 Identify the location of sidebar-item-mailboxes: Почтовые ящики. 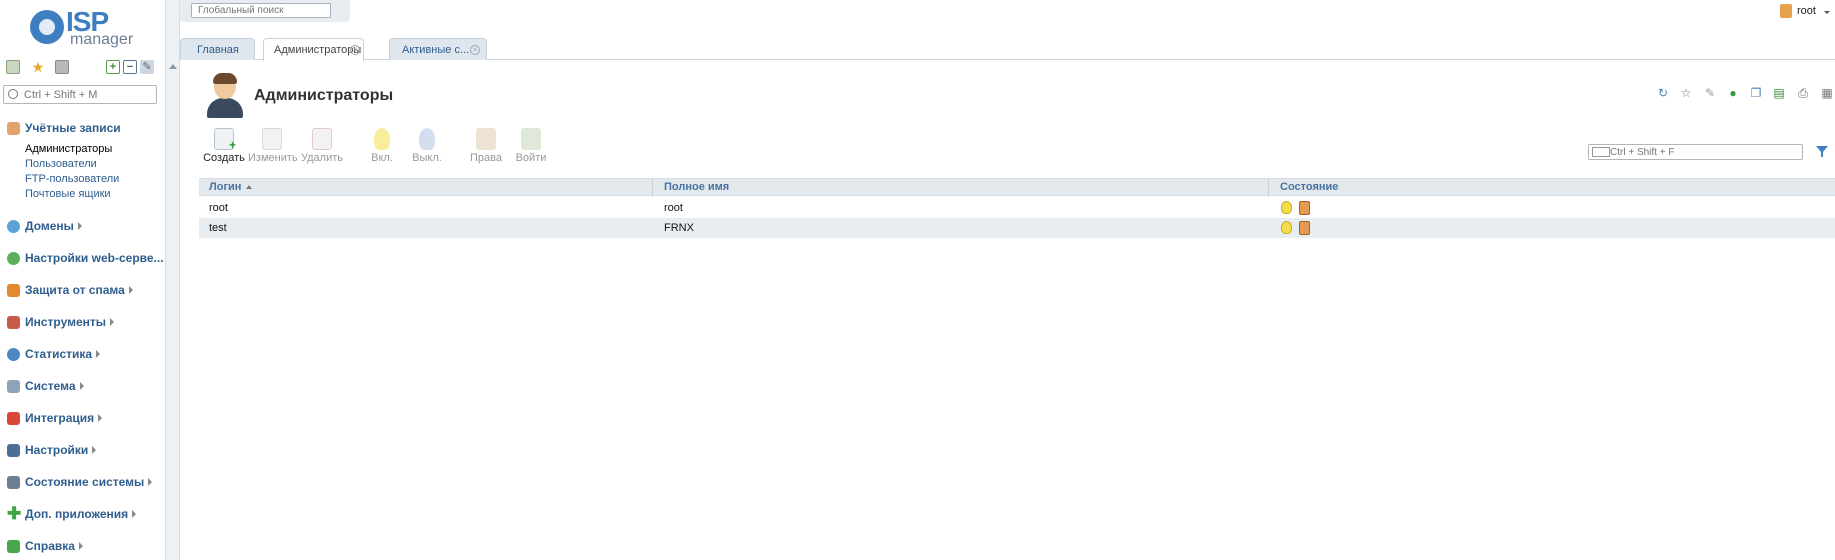
(68, 194).